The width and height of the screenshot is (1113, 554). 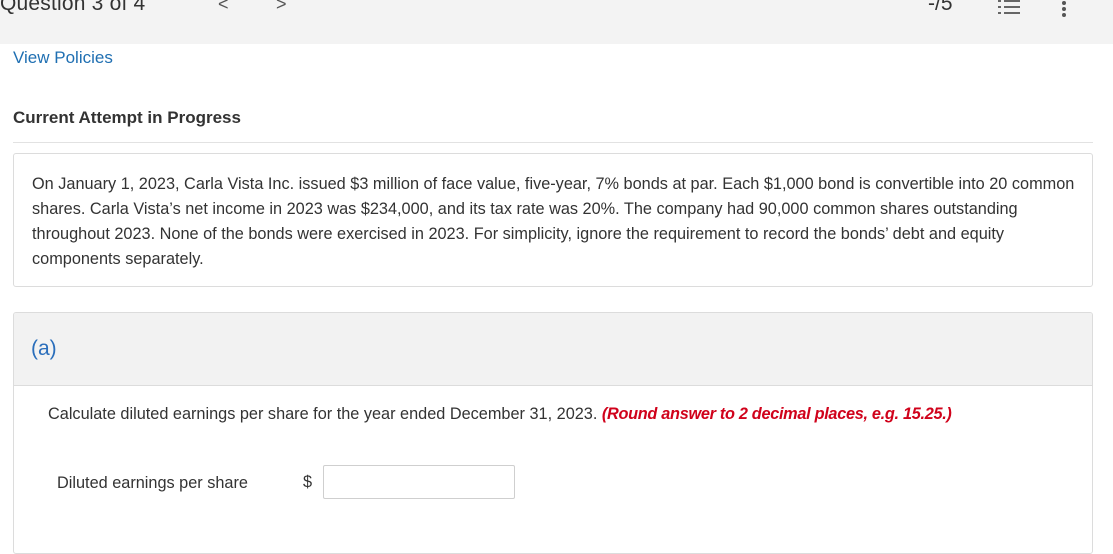 I want to click on diluted-eps-label: Diluted earnings per share, so click(x=152, y=483).